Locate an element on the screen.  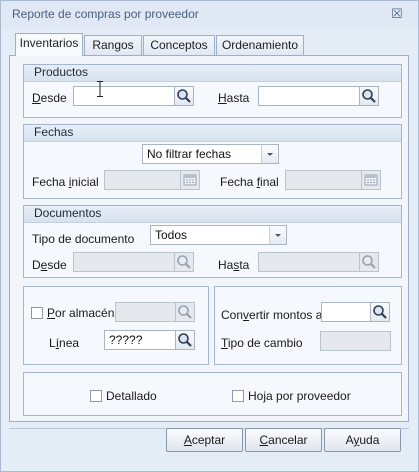
documentos-hasta-lookup-button is located at coordinates (369, 262).